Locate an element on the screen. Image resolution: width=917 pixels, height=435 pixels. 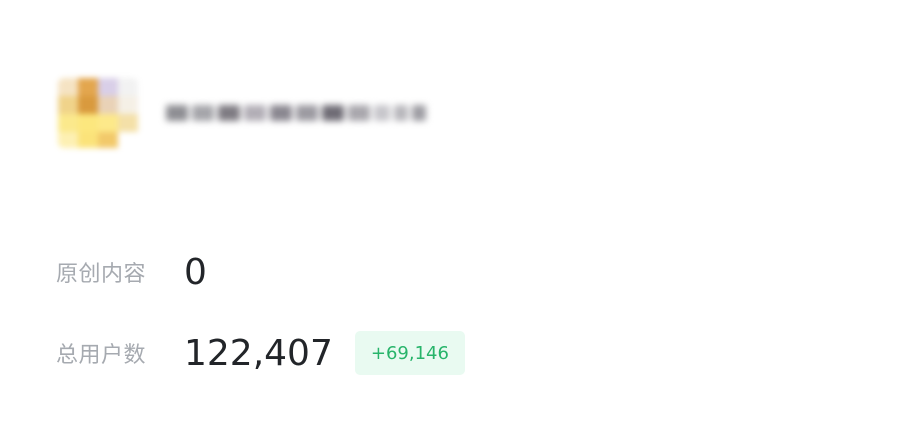
stat-row-original-content: 原创内容 0 is located at coordinates (131, 272).